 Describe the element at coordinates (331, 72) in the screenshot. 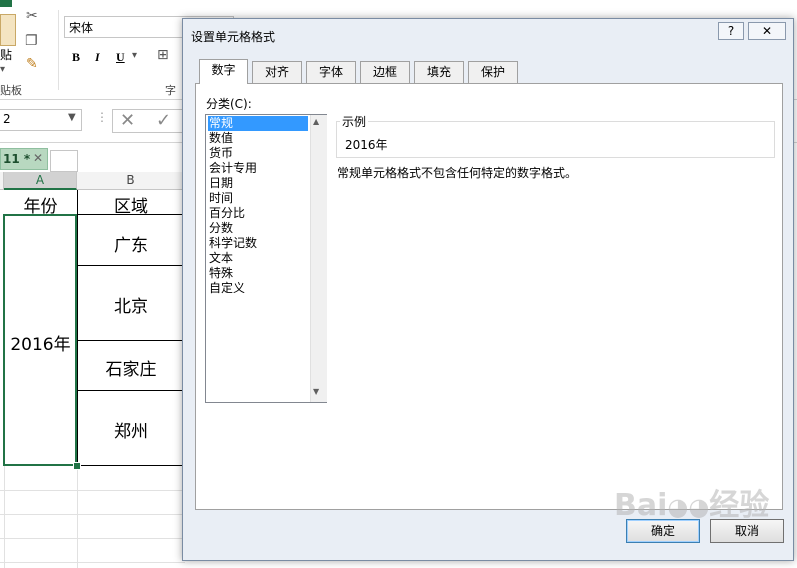

I see `tab-font: 字体` at that location.